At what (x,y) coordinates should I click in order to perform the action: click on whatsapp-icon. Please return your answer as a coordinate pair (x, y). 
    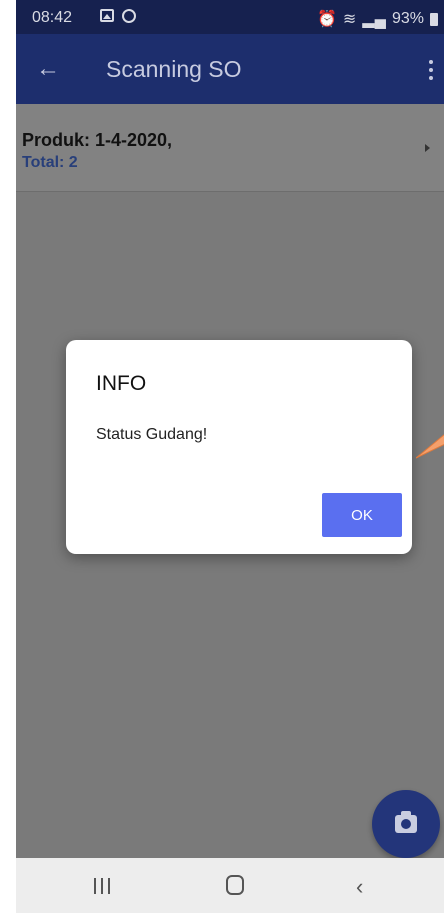
    Looking at the image, I should click on (129, 16).